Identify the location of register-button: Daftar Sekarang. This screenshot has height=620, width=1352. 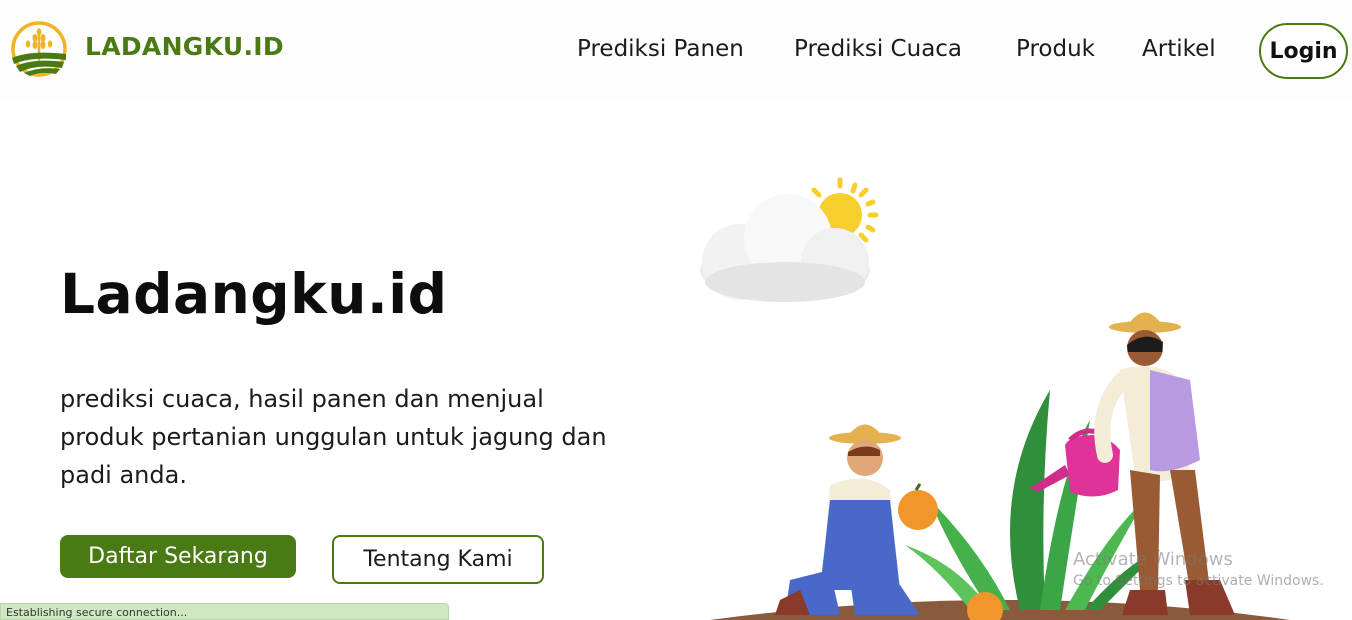
(178, 556).